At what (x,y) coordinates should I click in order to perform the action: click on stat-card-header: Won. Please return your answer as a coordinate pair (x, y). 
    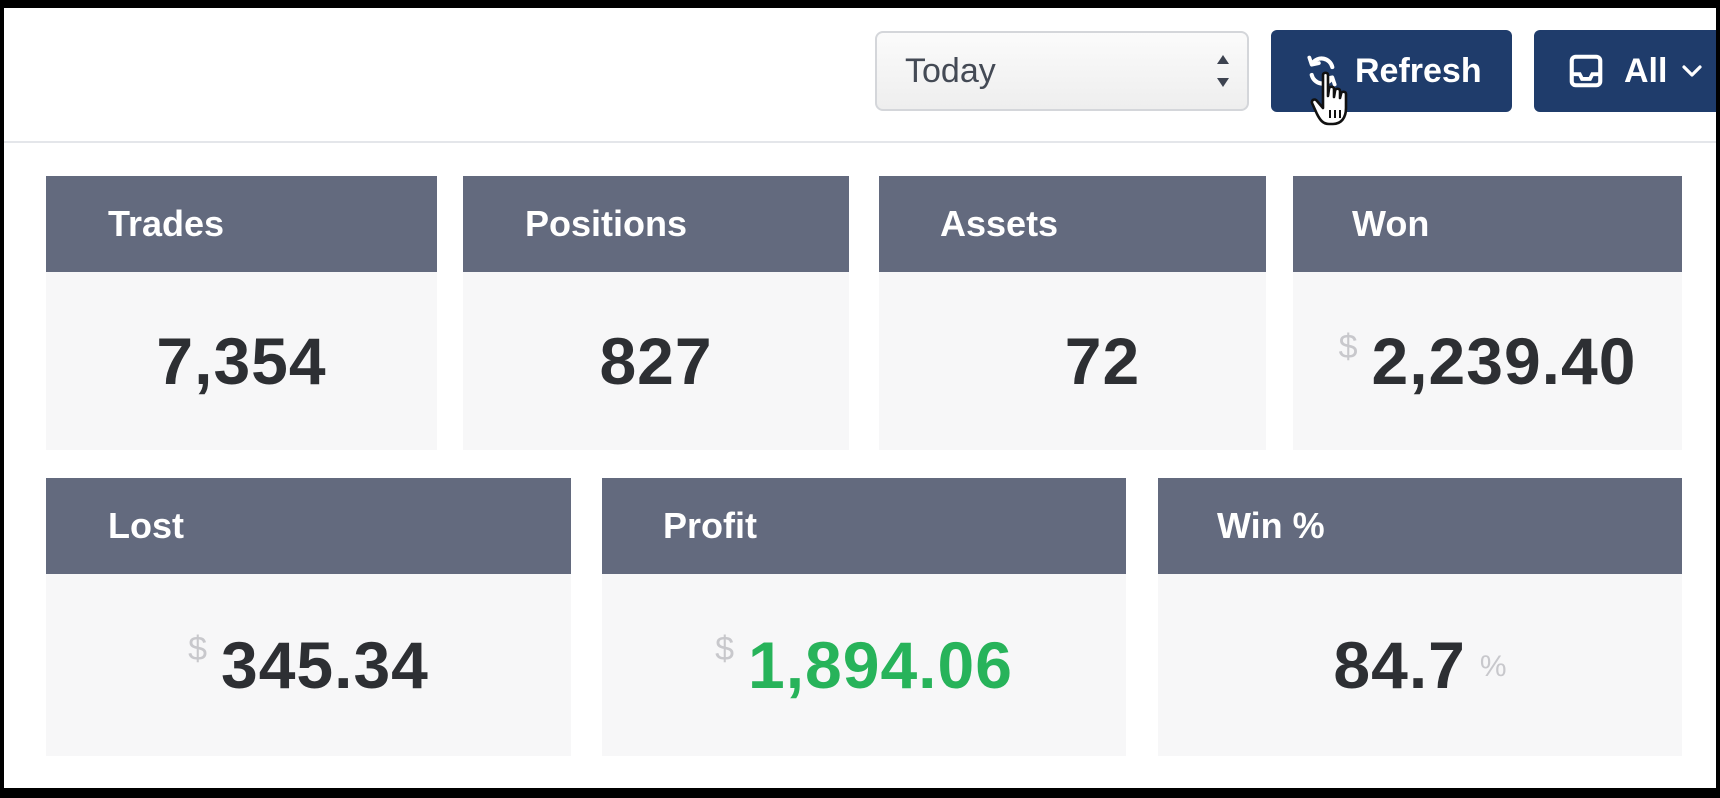
    Looking at the image, I should click on (1487, 224).